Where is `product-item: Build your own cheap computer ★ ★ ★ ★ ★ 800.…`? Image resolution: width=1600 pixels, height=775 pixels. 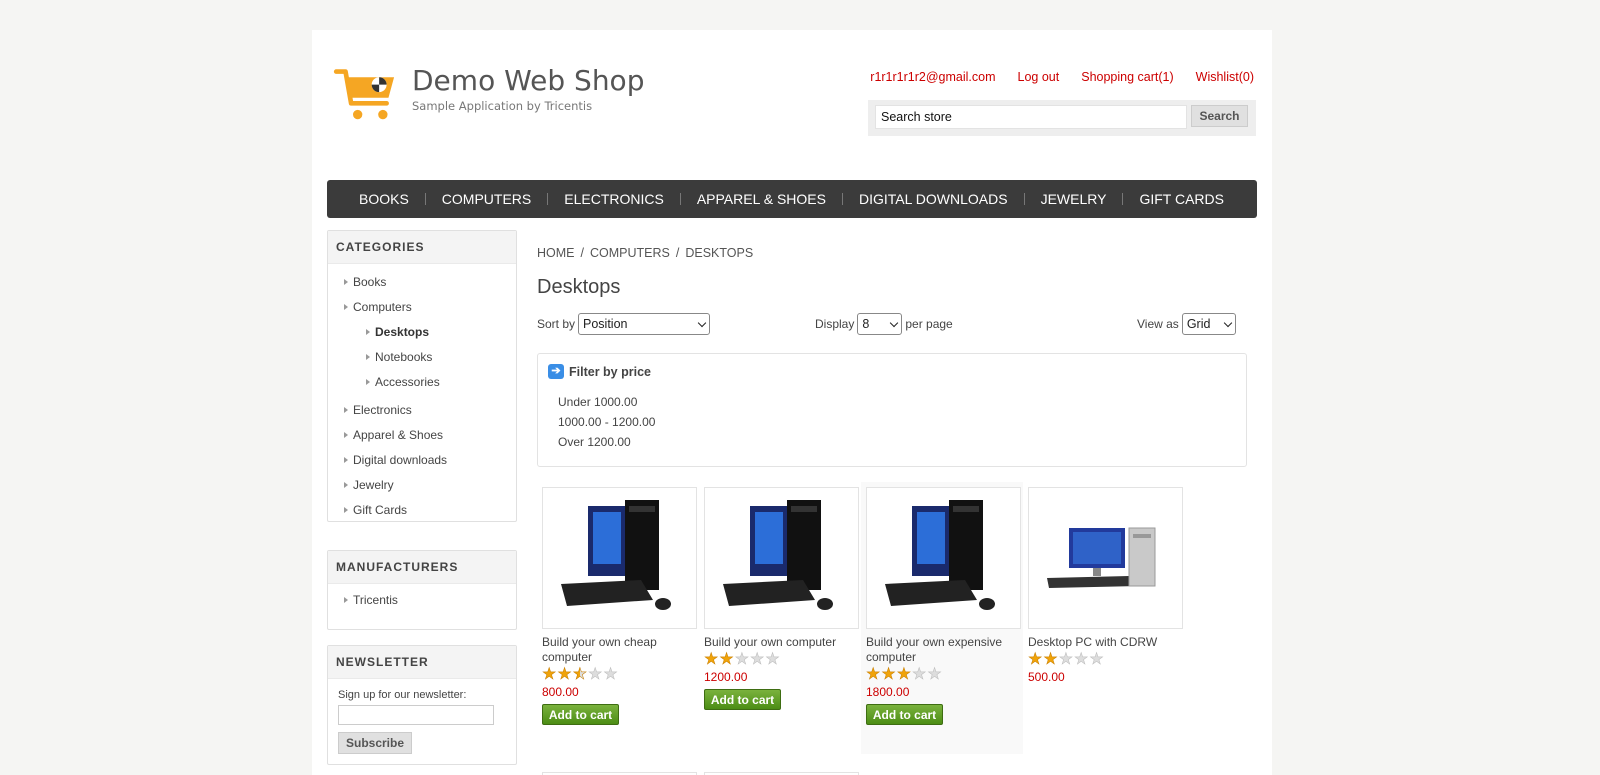 product-item: Build your own cheap computer ★ ★ ★ ★ ★ 800.… is located at coordinates (618, 618).